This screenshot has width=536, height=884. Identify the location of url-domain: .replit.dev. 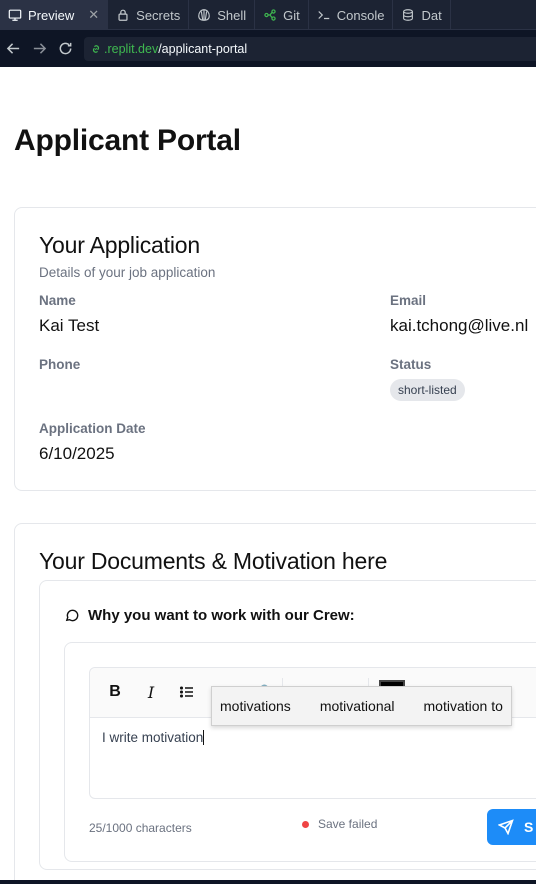
(131, 48).